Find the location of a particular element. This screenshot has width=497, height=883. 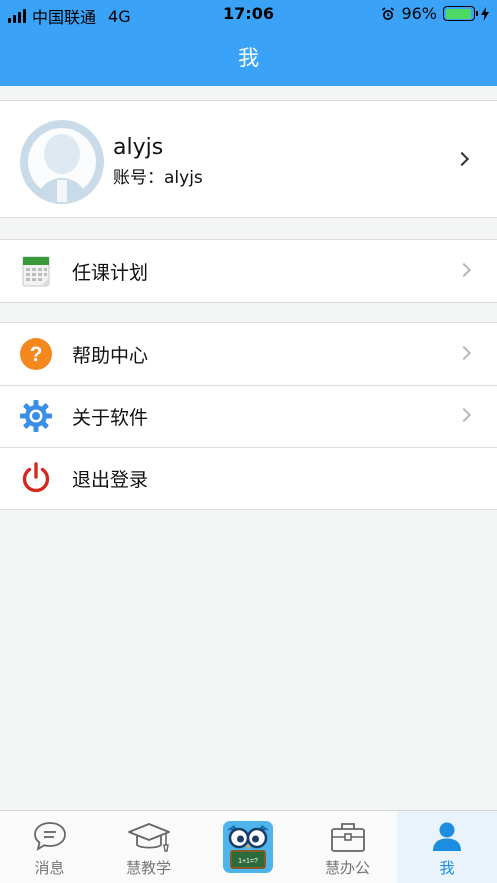

bottom-tab-bar: 消息 慧教学 1+1=? 慧办公 我 is located at coordinates (248, 846).